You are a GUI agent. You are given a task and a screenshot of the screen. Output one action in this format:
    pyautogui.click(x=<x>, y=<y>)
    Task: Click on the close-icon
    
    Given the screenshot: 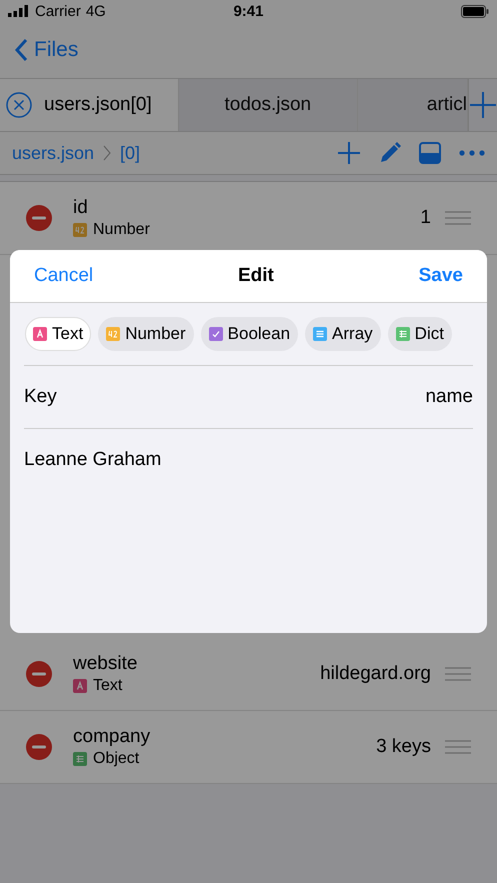 What is the action you would take?
    pyautogui.click(x=19, y=105)
    